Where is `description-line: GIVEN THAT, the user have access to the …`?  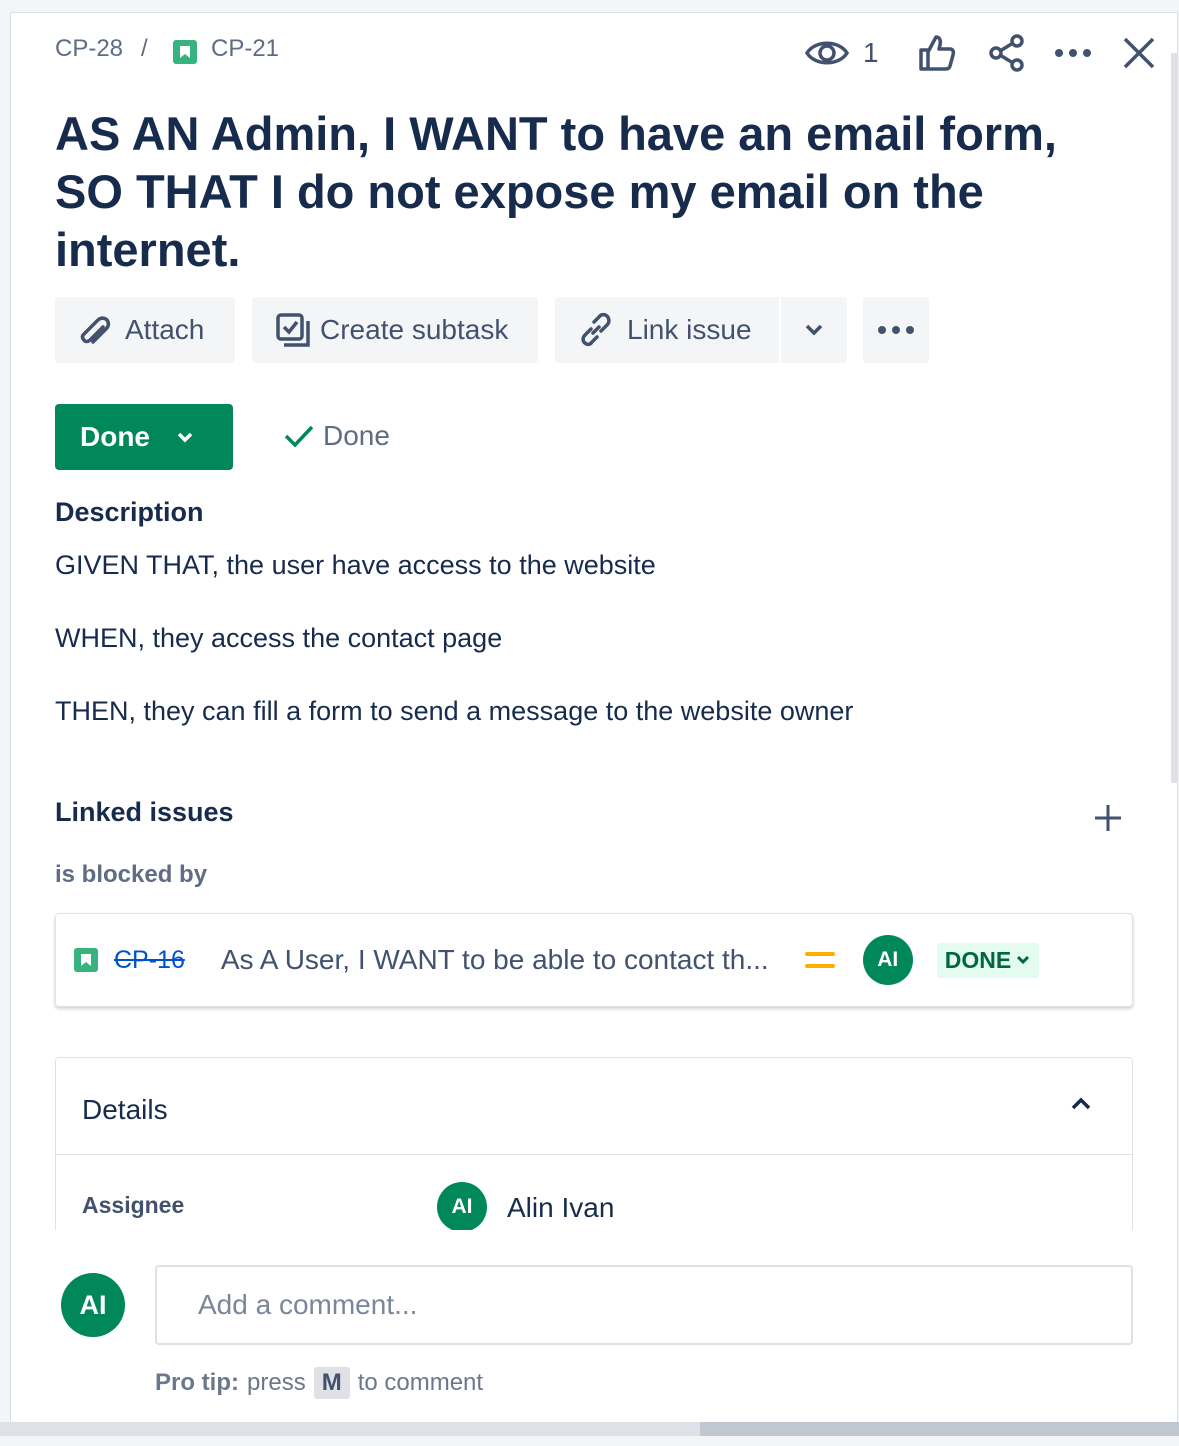 description-line: GIVEN THAT, the user have access to the … is located at coordinates (355, 565).